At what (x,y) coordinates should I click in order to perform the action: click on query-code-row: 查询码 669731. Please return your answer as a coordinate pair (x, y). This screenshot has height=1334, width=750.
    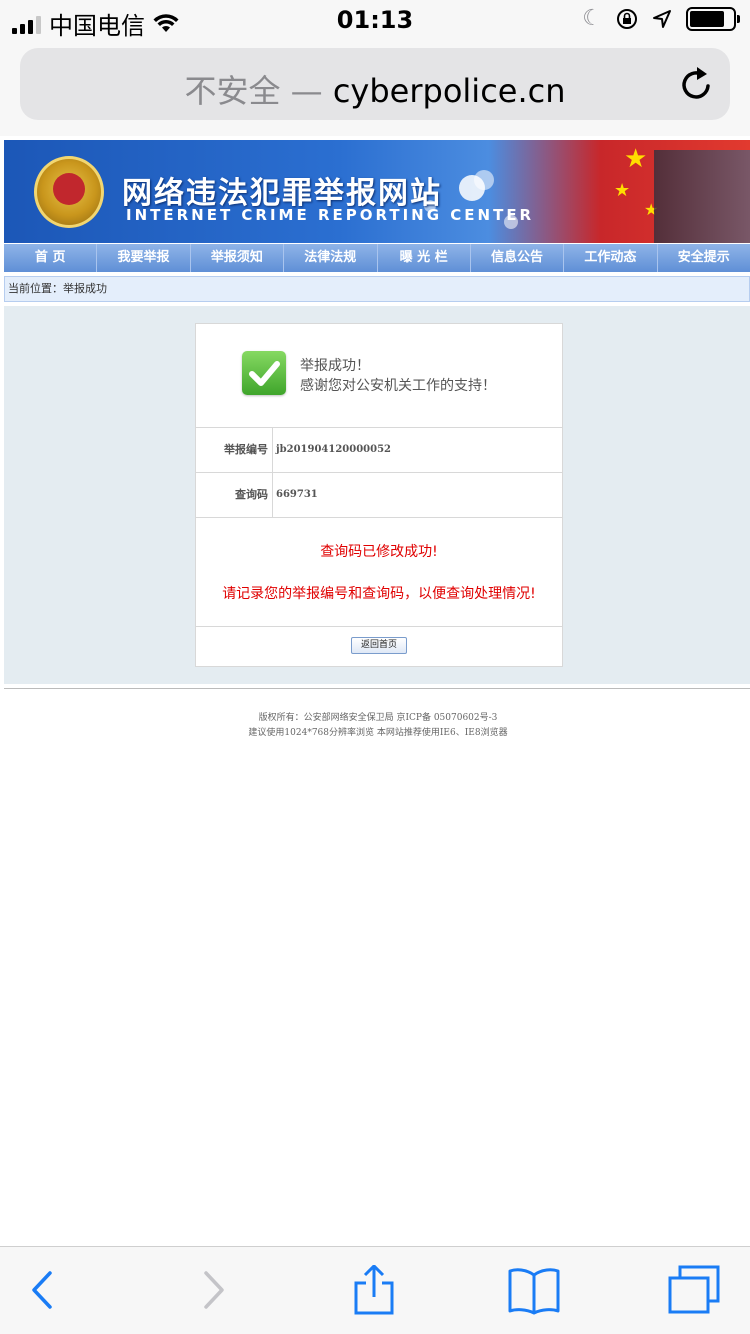
    Looking at the image, I should click on (379, 495).